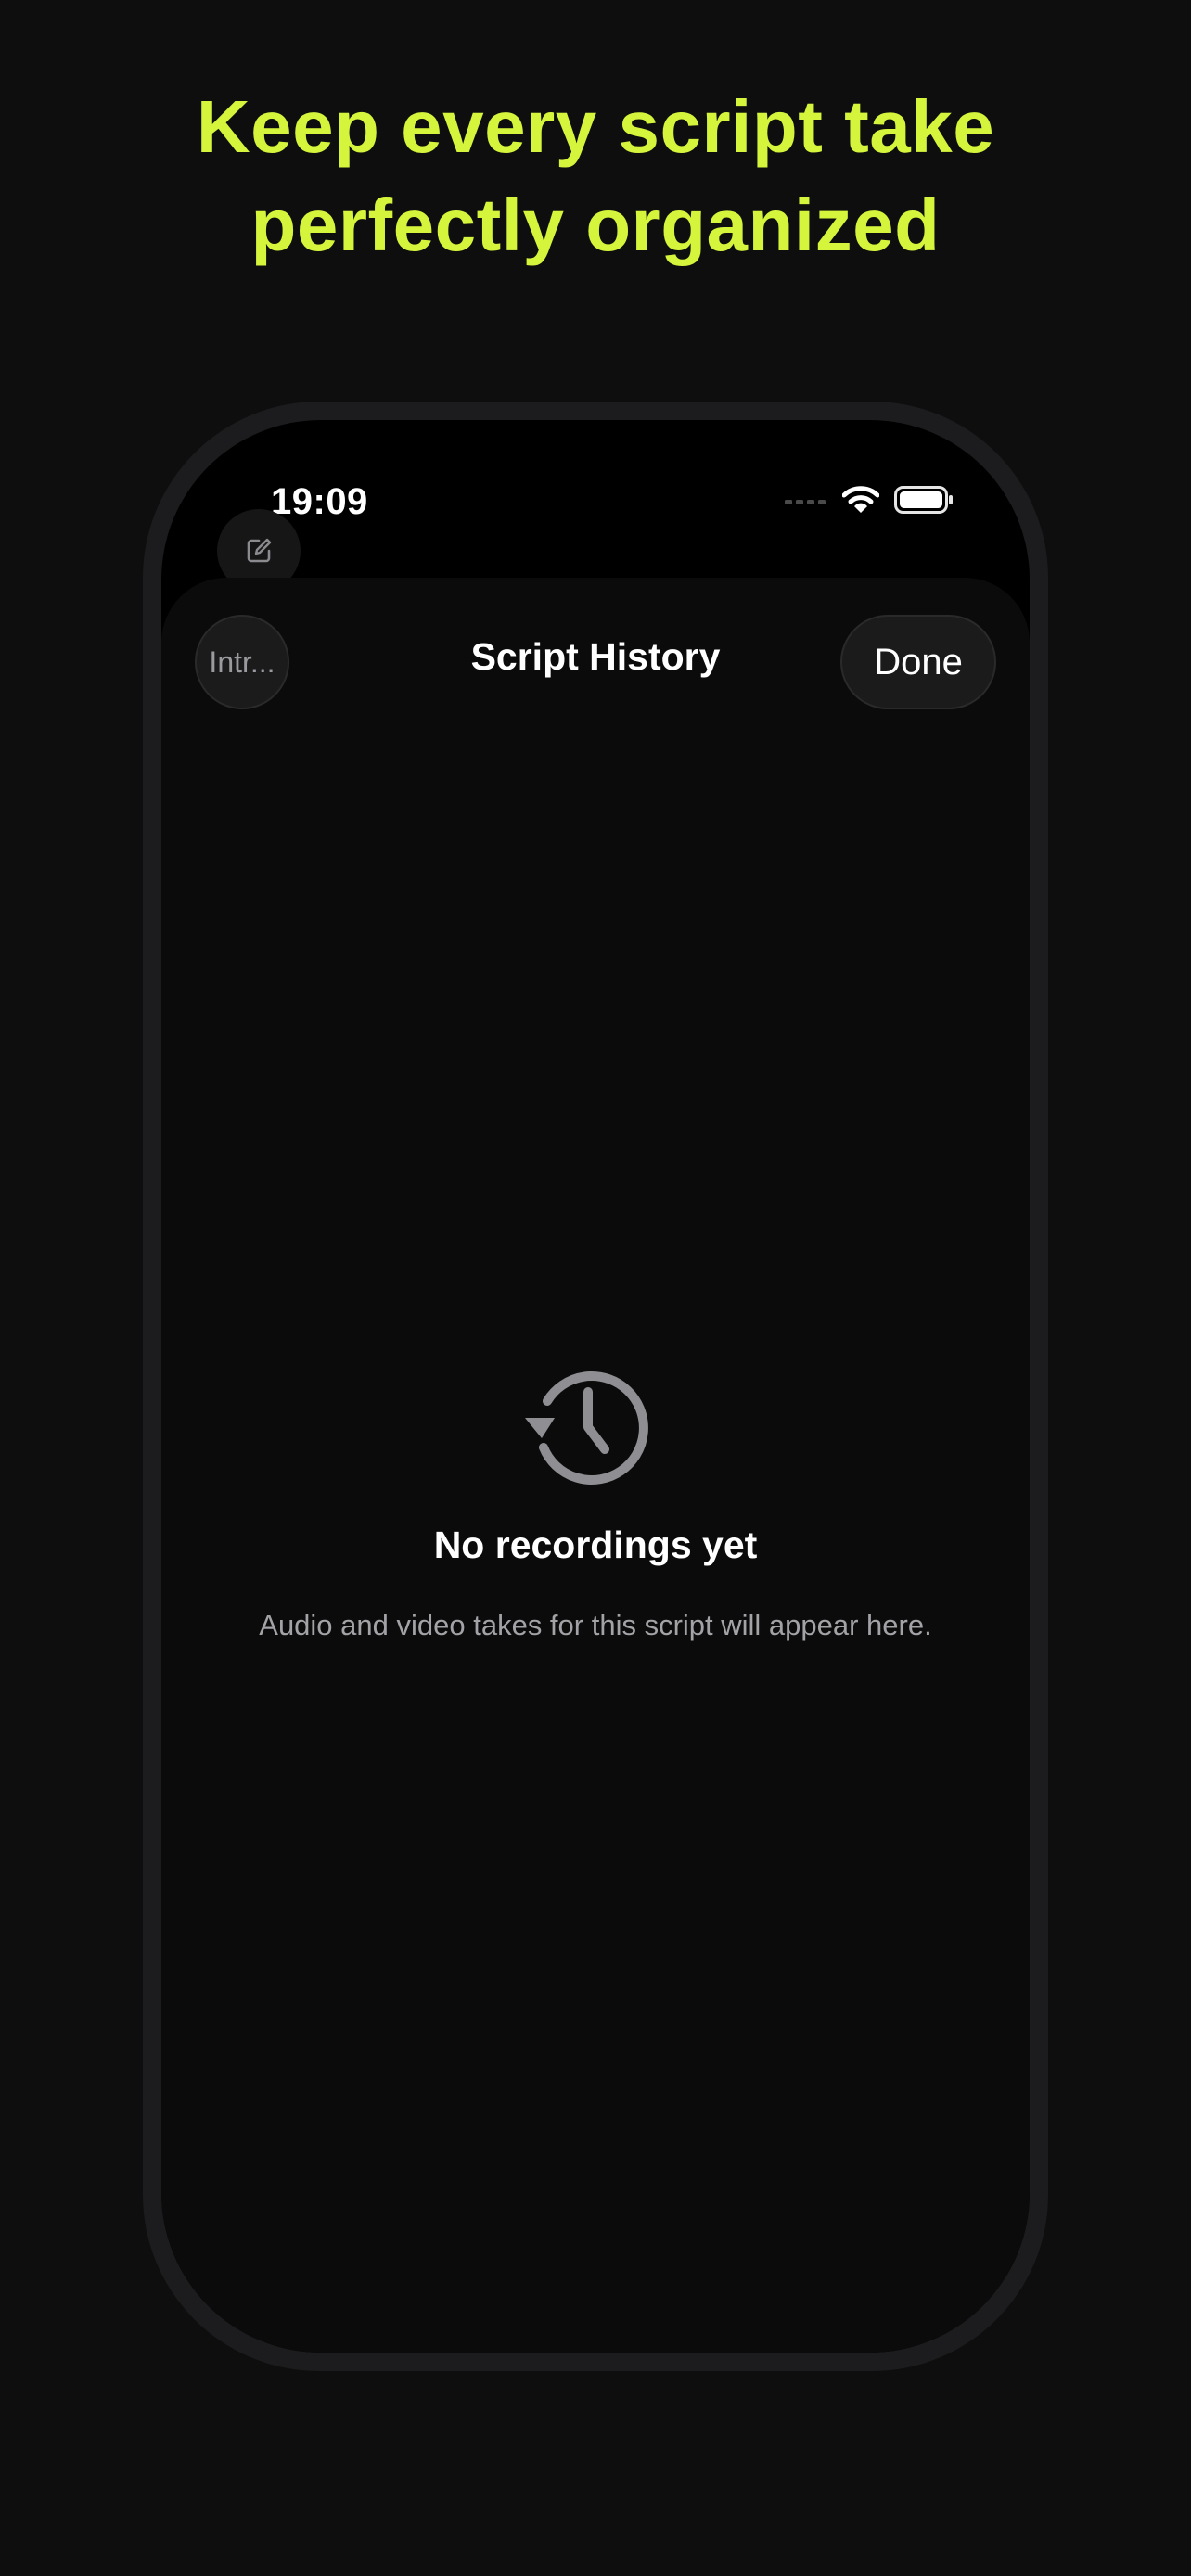 This screenshot has width=1191, height=2576. I want to click on signal-icon, so click(805, 502).